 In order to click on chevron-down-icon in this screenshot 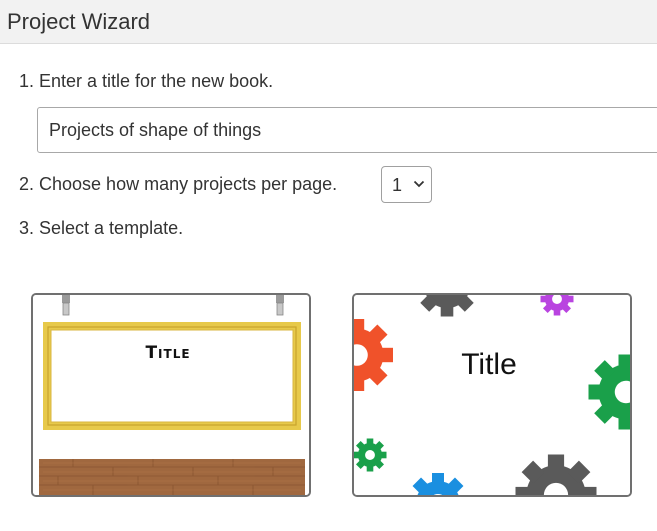, I will do `click(419, 184)`.